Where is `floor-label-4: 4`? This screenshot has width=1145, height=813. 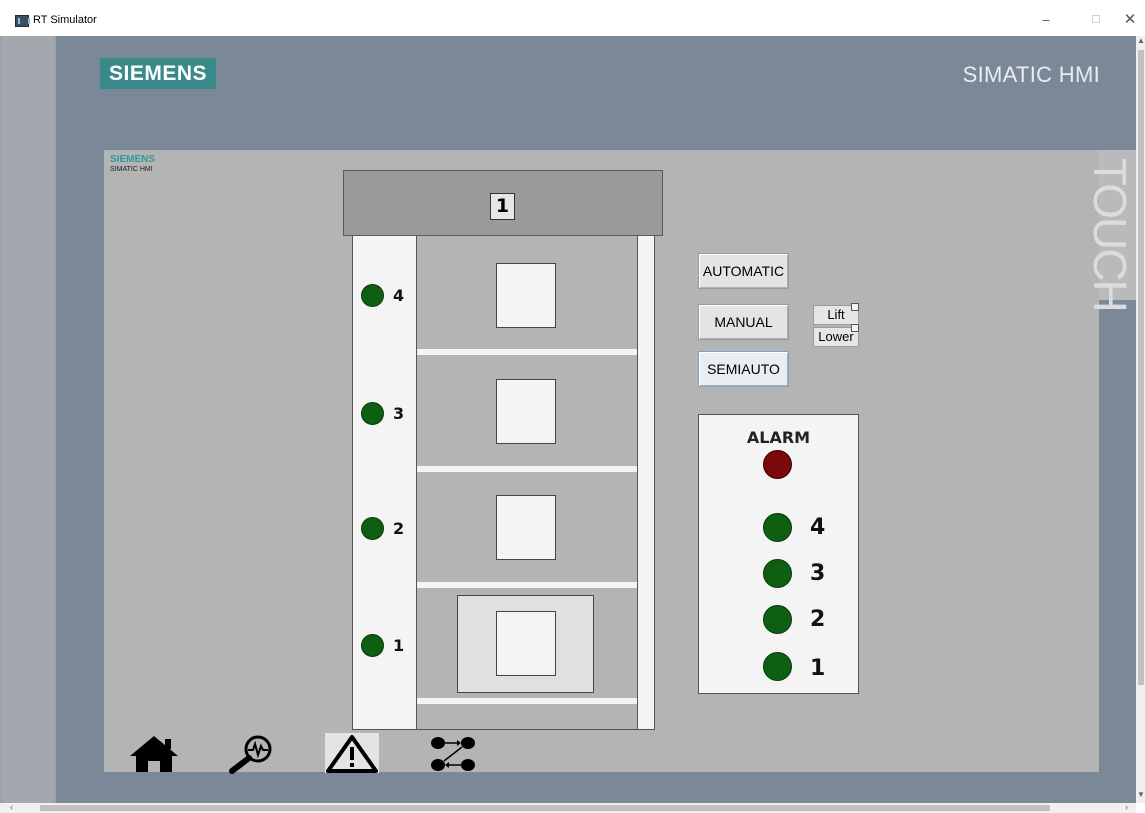 floor-label-4: 4 is located at coordinates (399, 295).